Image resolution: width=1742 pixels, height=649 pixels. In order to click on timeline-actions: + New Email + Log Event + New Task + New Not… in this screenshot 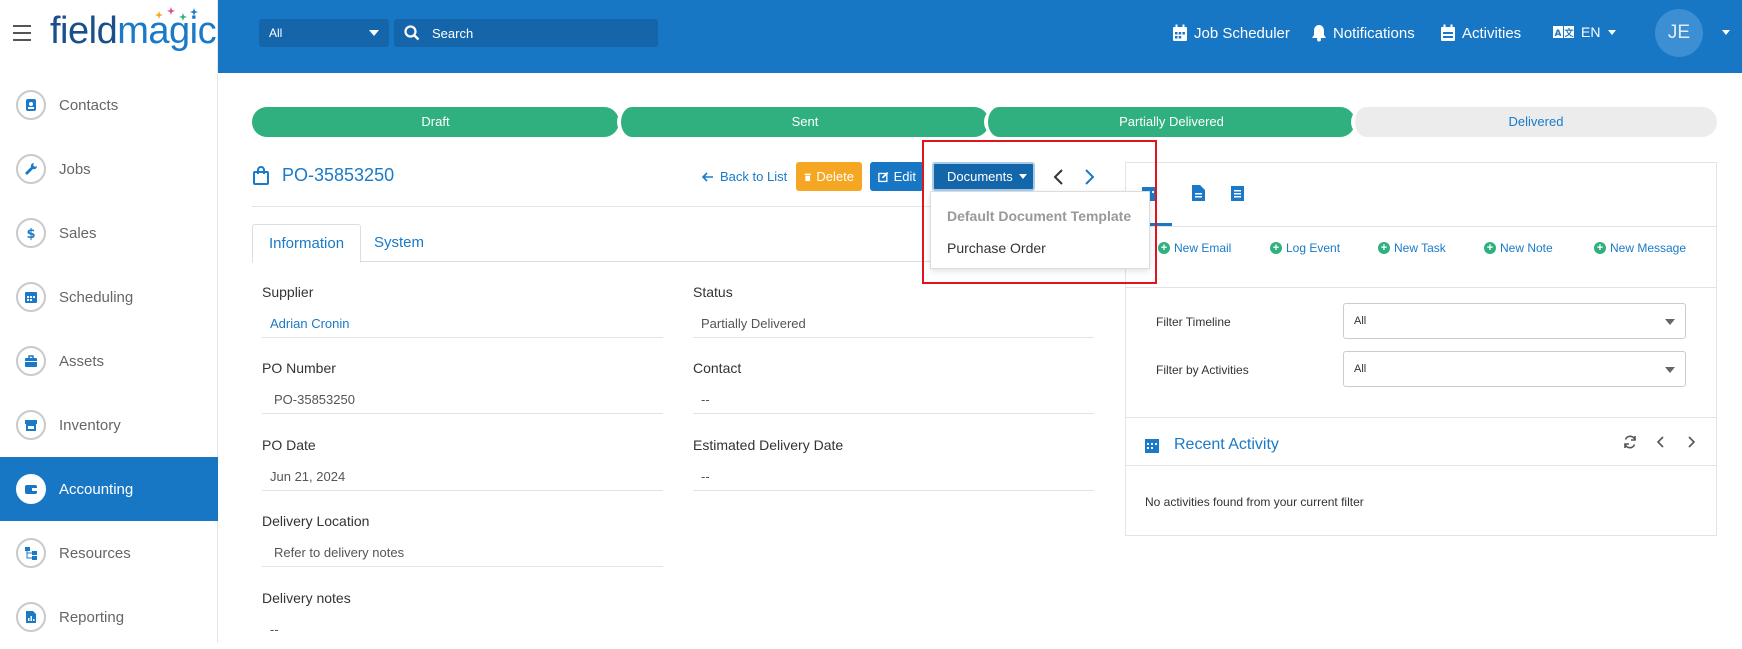, I will do `click(1421, 253)`.